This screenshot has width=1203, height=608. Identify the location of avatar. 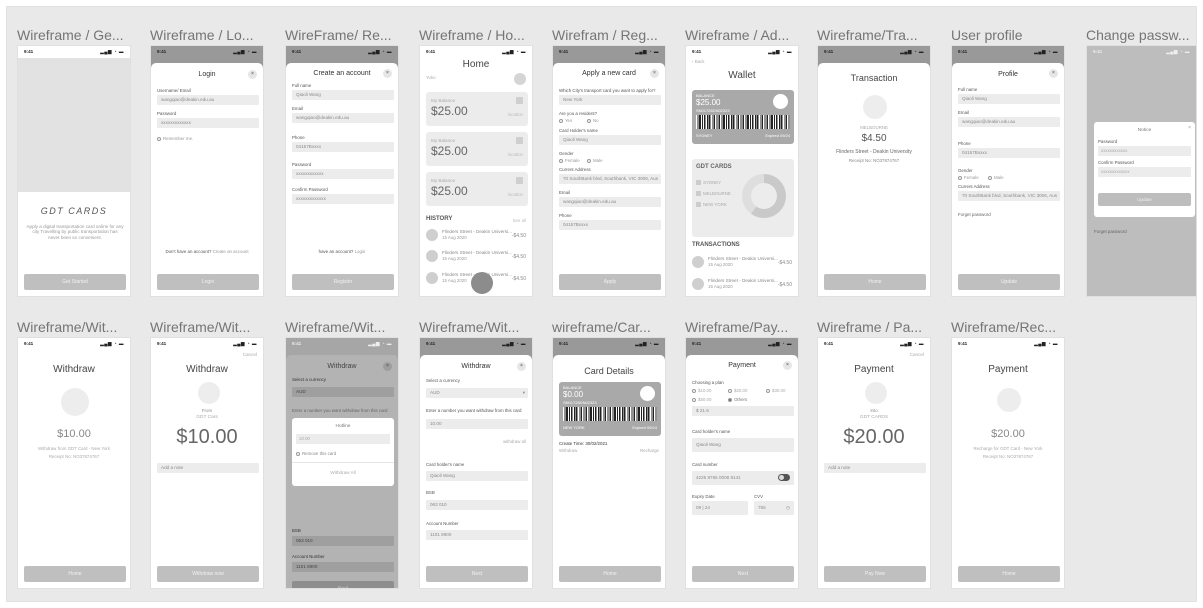
(520, 79).